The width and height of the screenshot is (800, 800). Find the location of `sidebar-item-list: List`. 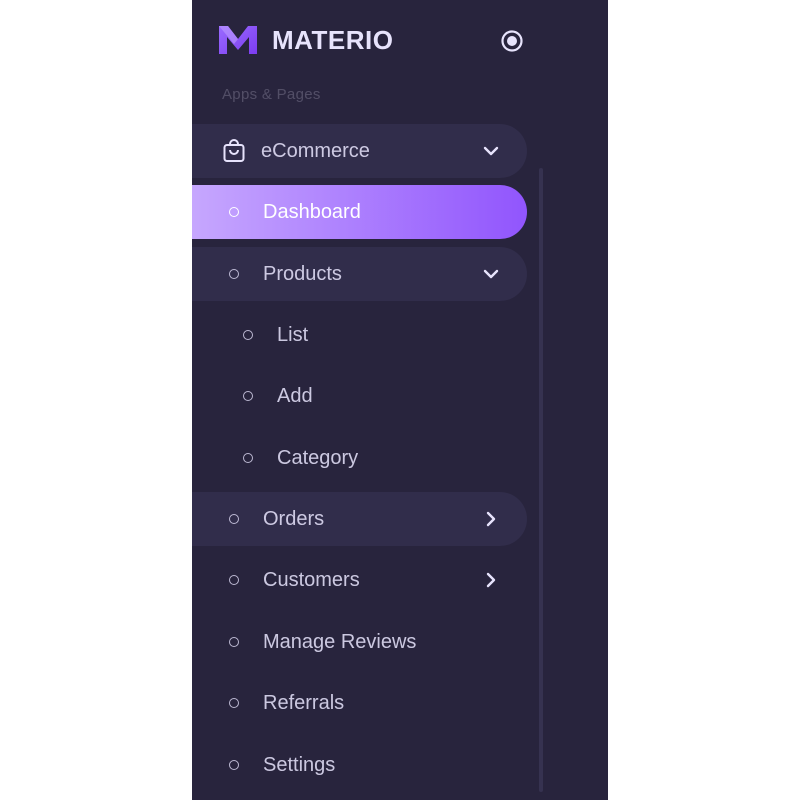

sidebar-item-list: List is located at coordinates (359, 335).